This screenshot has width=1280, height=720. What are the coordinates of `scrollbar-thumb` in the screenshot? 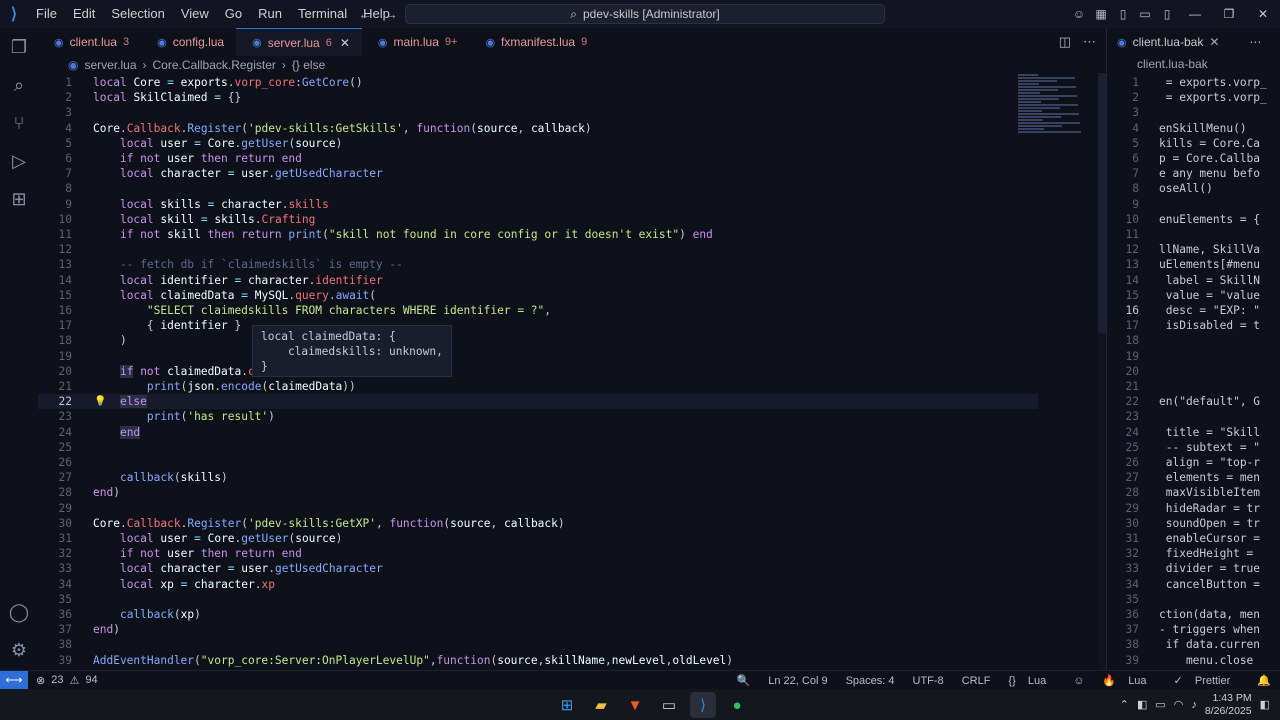 It's located at (1102, 203).